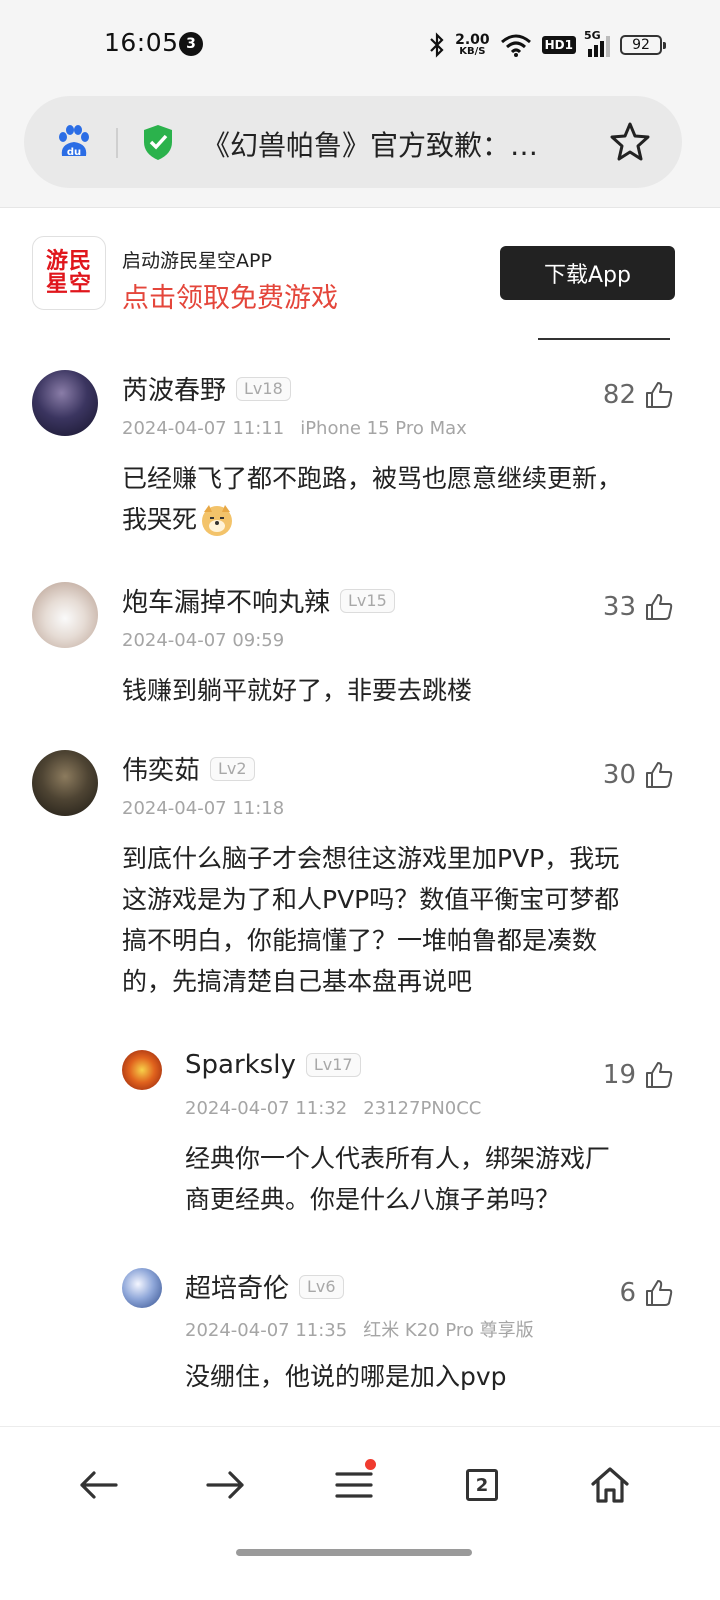 This screenshot has height=1600, width=720. What do you see at coordinates (333, 1108) in the screenshot?
I see `reply-meta: 2024-04-07 11:32 23127PN0CC` at bounding box center [333, 1108].